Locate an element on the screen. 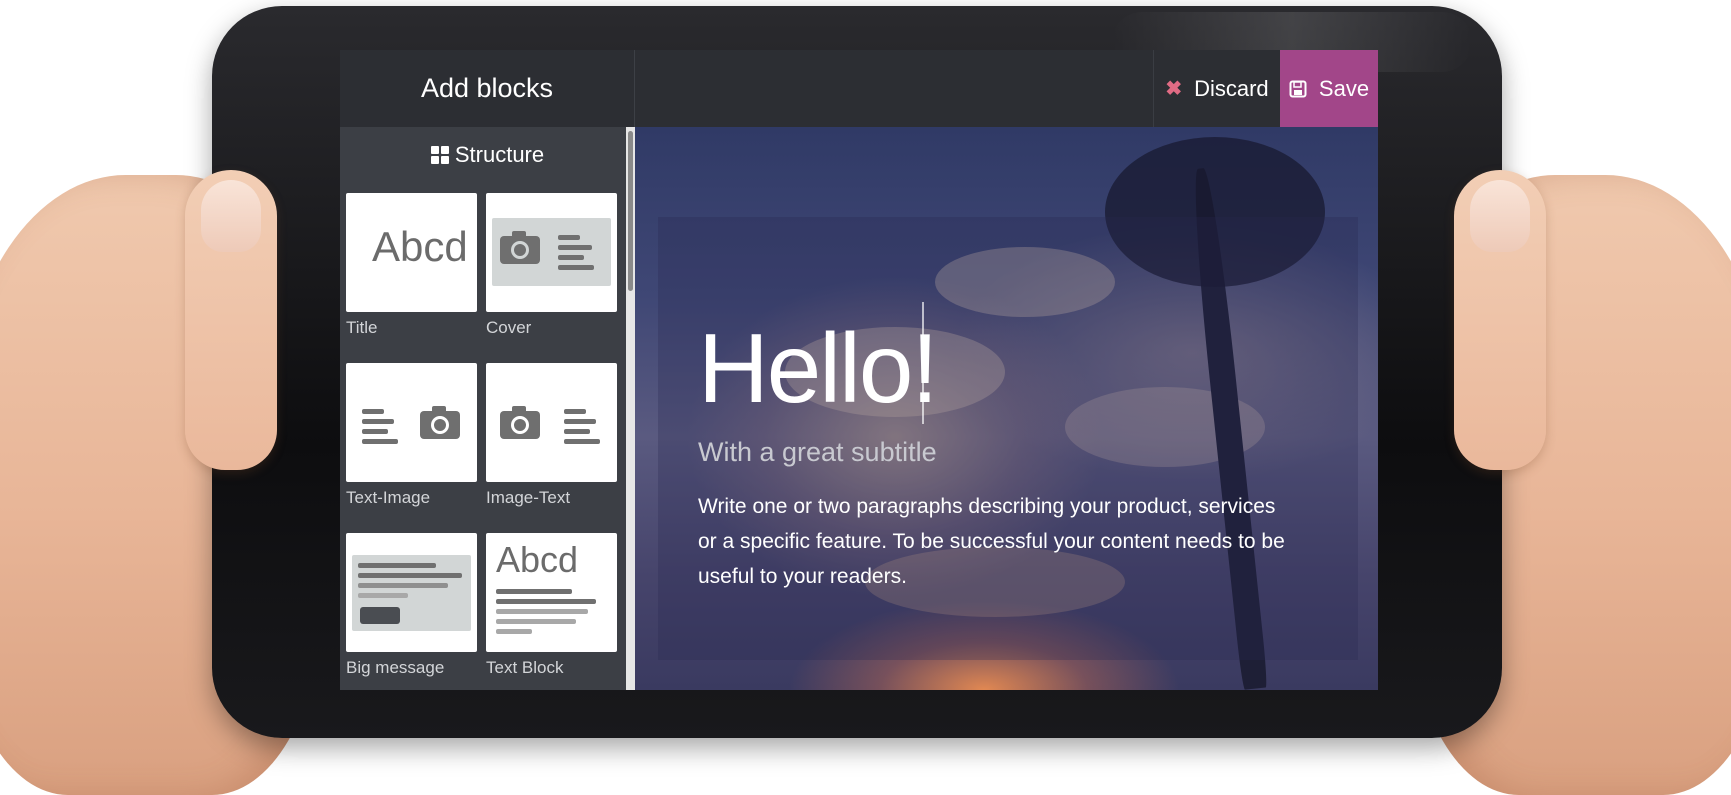 Image resolution: width=1731 pixels, height=795 pixels. save-button: Save is located at coordinates (1329, 88).